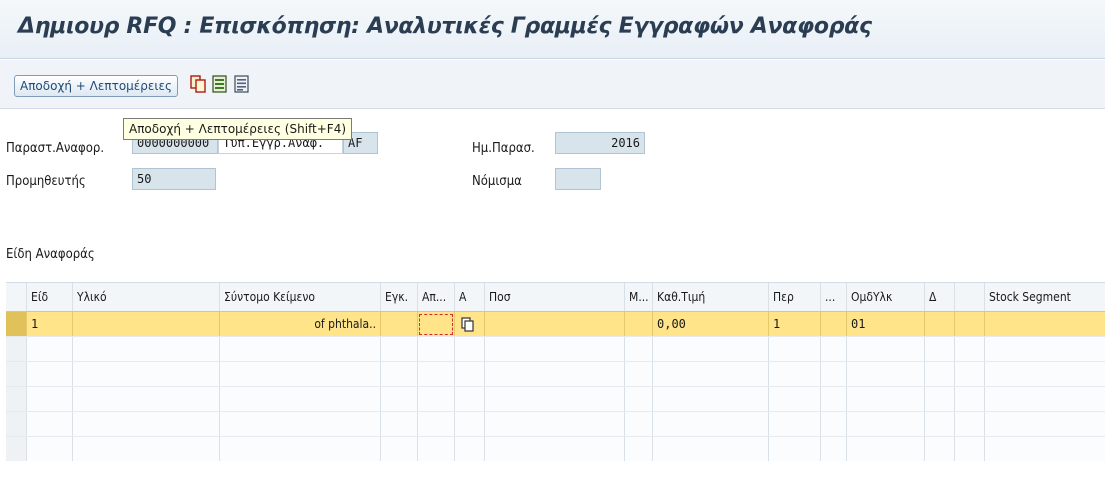  Describe the element at coordinates (969, 297) in the screenshot. I see `column-header-blank` at that location.